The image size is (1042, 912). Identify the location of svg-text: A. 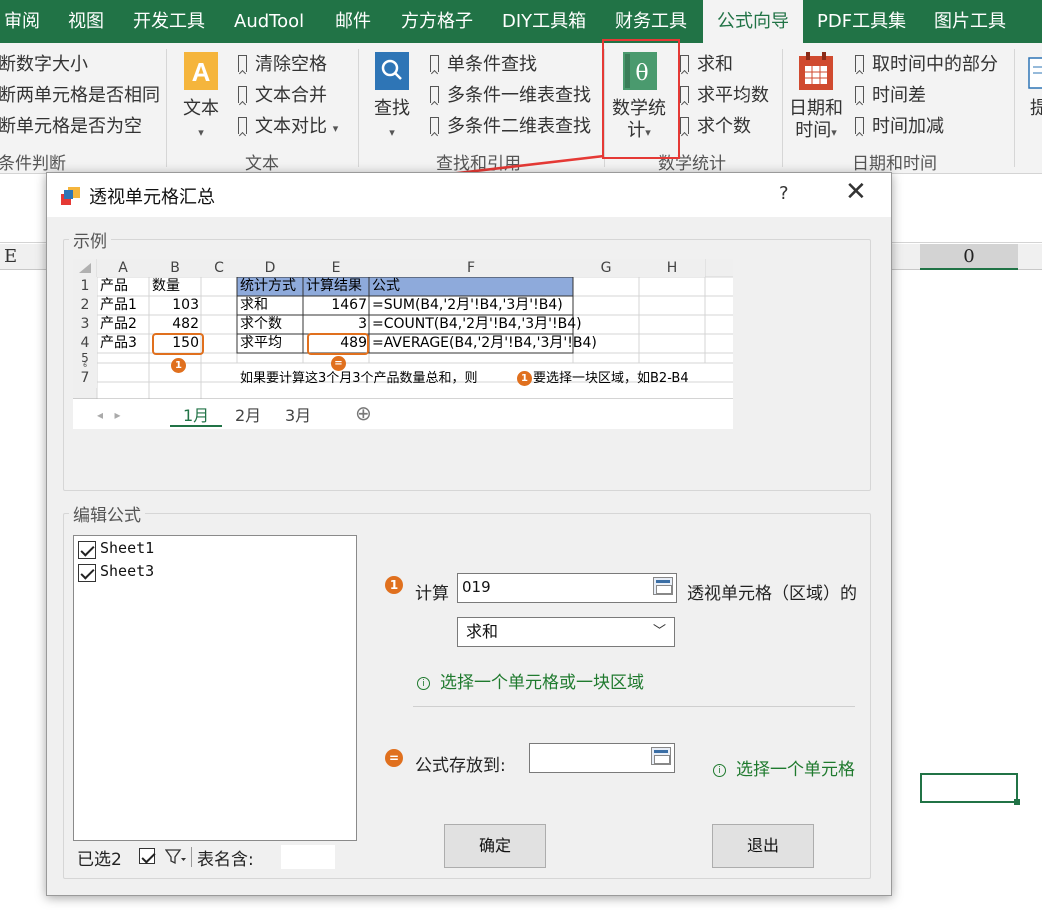
(201, 72).